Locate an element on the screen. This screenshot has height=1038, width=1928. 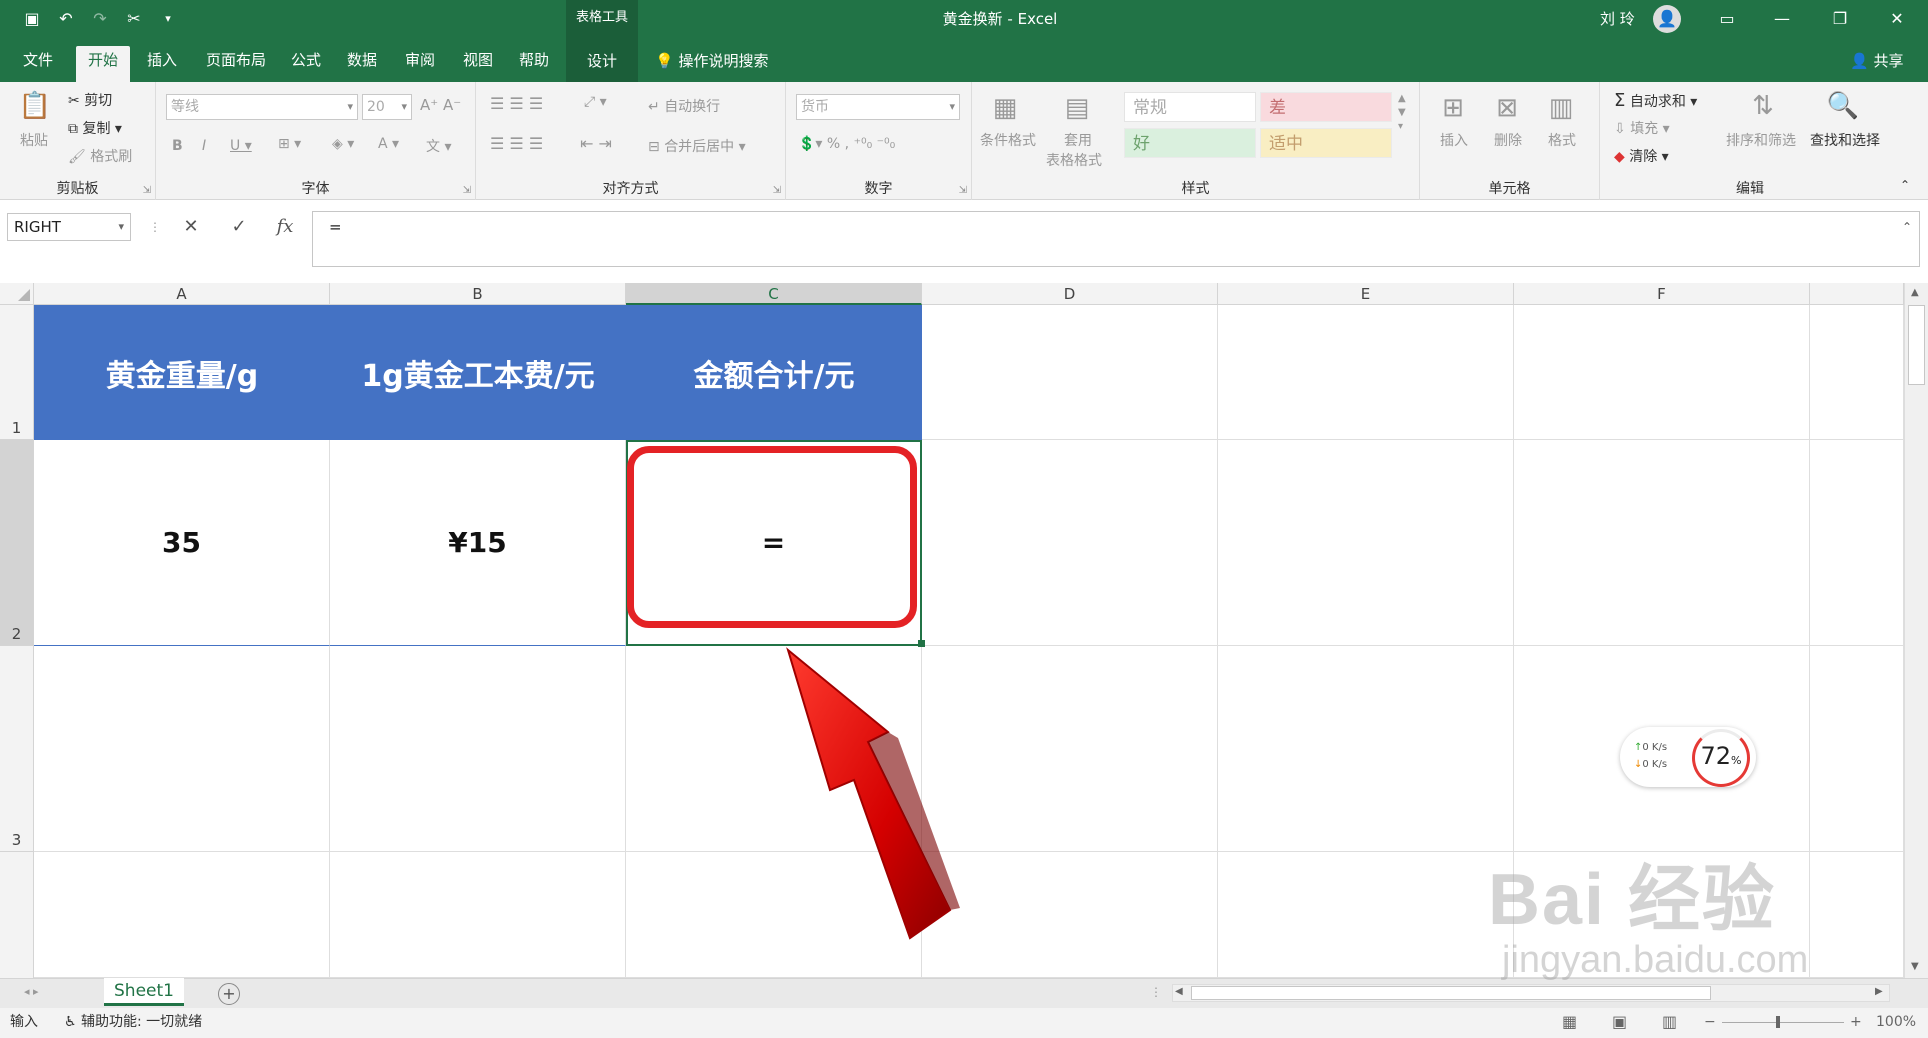
cell-e4 is located at coordinates (1366, 915).